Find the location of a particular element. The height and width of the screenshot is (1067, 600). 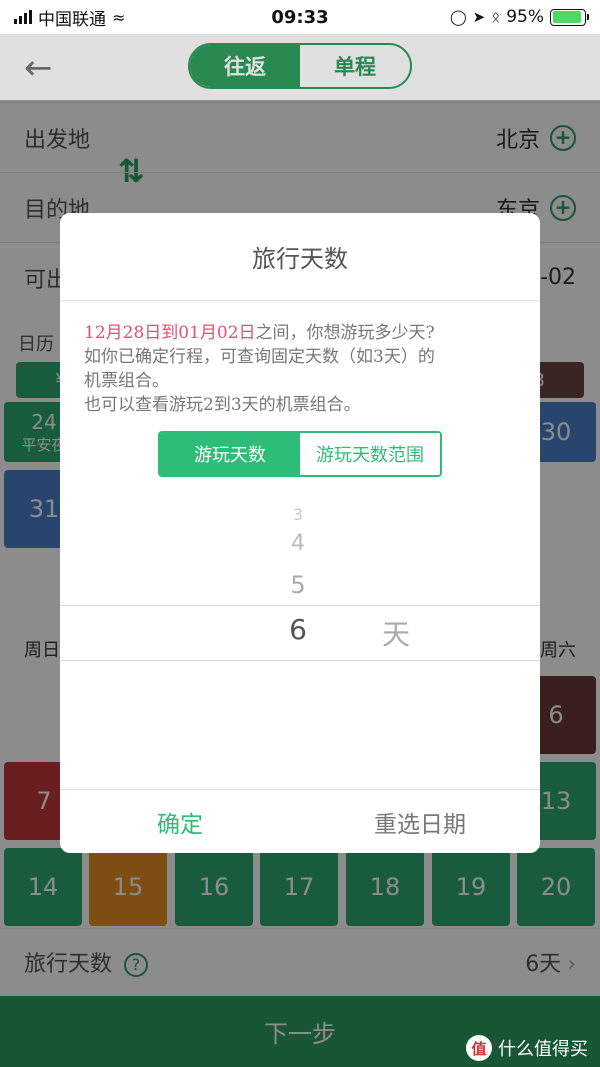

days-mode-toggle: 游玩天数 游玩天数范围 is located at coordinates (300, 454).